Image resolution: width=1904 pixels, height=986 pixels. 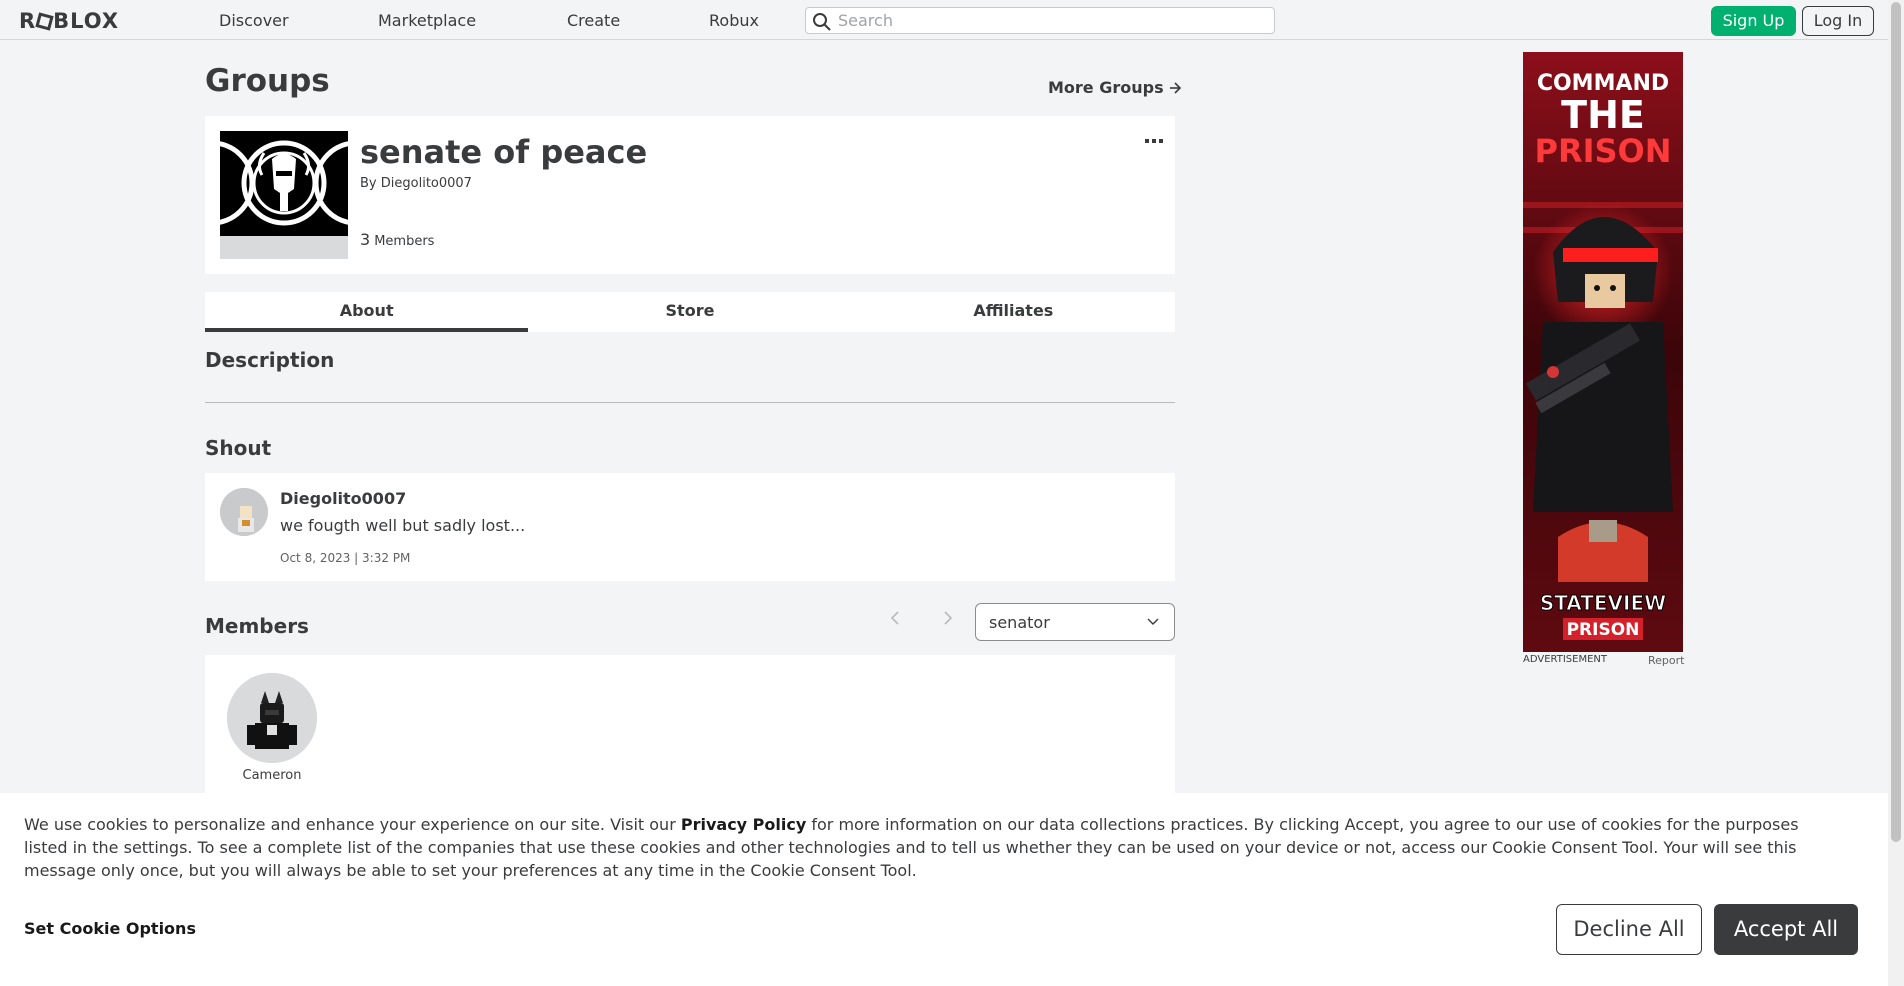 I want to click on search-box, so click(x=1040, y=20).